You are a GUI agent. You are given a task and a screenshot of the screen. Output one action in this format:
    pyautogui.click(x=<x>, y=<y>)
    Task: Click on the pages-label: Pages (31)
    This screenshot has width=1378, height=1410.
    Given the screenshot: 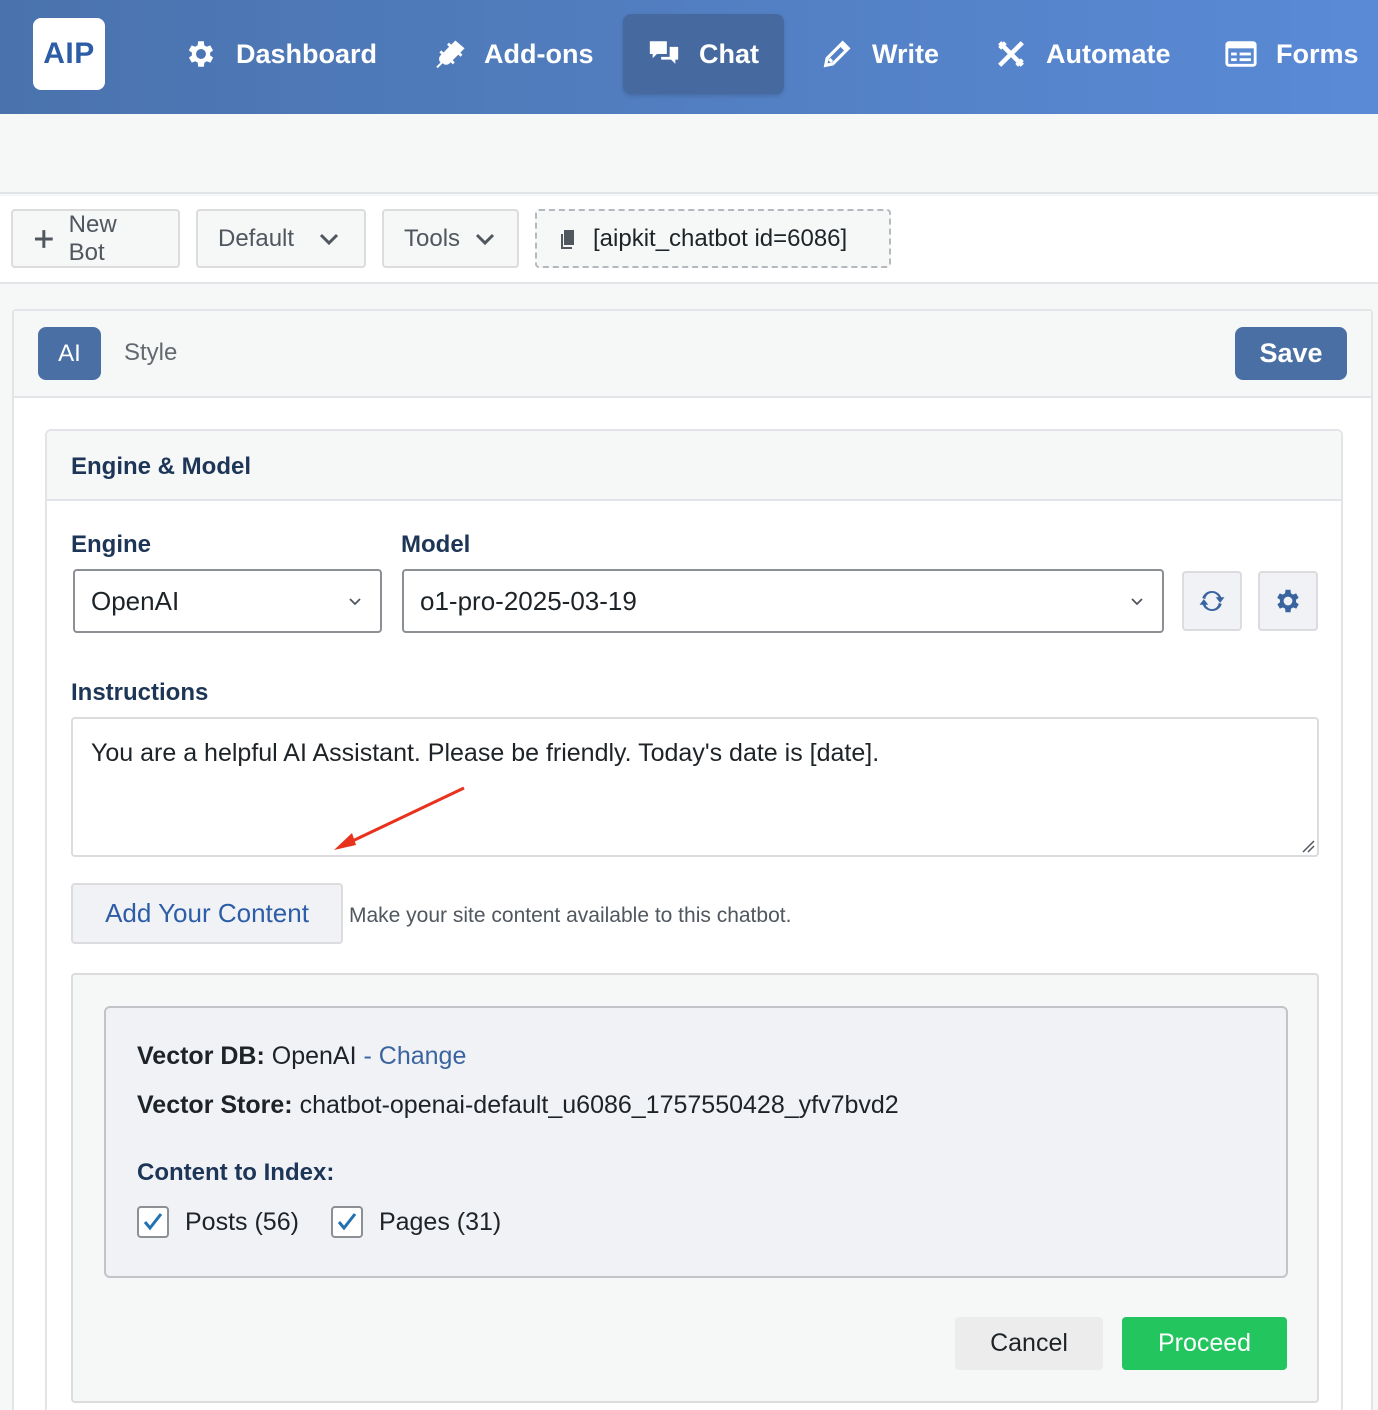 What is the action you would take?
    pyautogui.click(x=440, y=1221)
    